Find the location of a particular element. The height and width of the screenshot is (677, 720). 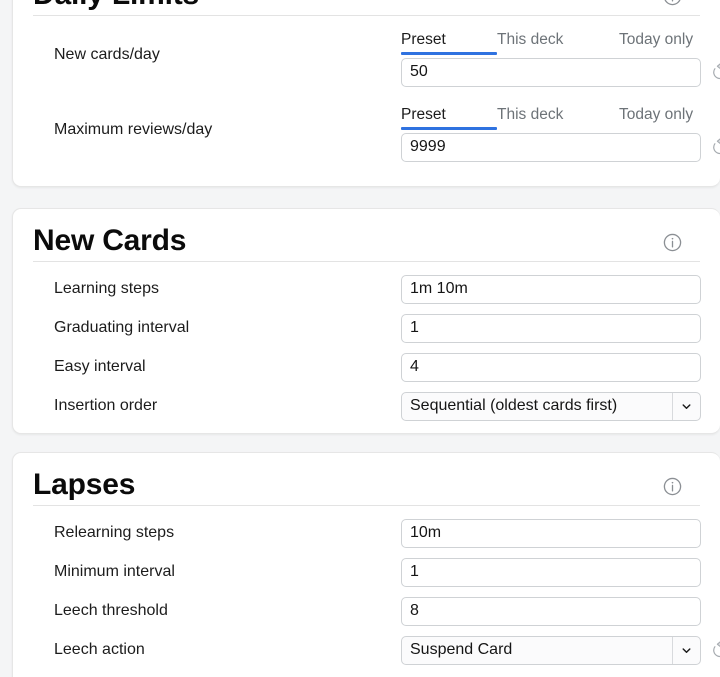

limit-block-max-reviews: Preset This deck Today only is located at coordinates (560, 130).